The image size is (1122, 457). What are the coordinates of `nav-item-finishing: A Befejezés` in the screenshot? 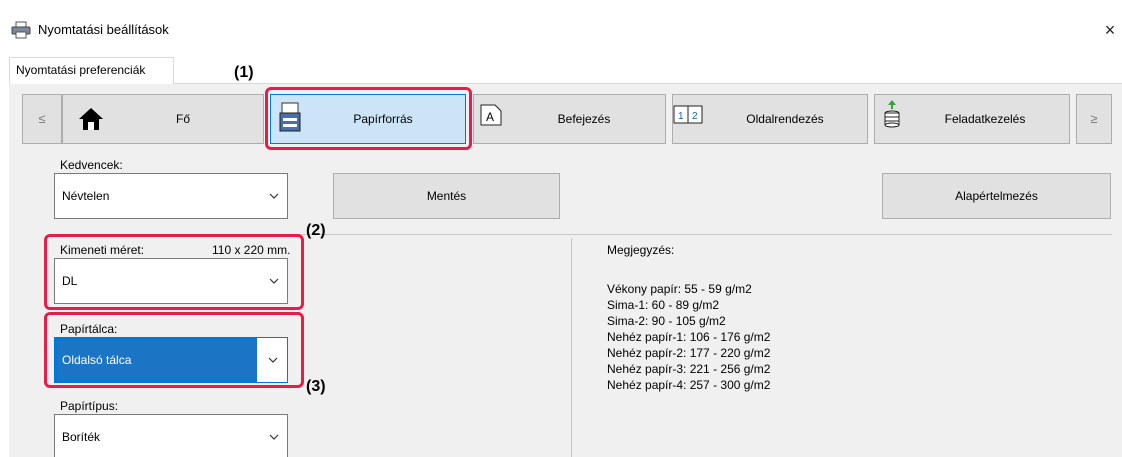 It's located at (569, 119).